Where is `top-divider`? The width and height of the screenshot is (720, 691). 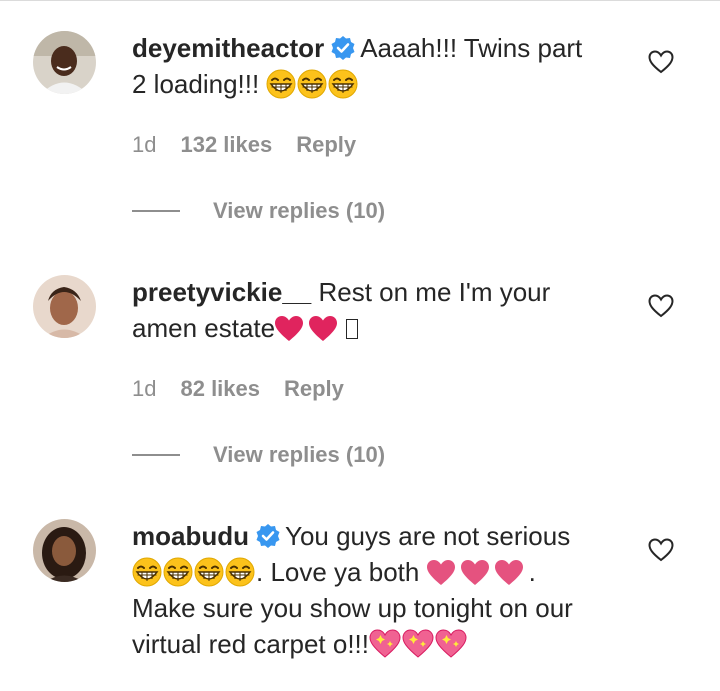
top-divider is located at coordinates (360, 0).